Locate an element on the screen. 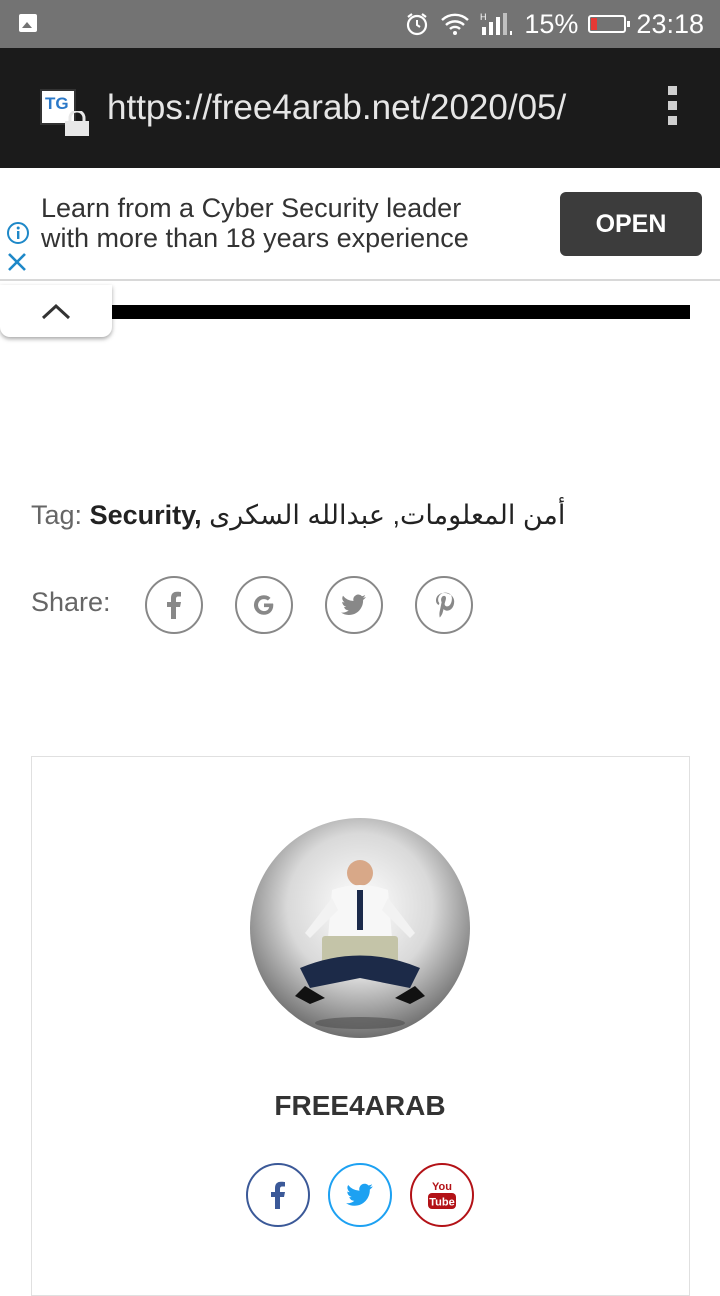 The height and width of the screenshot is (1296, 720). battery-icon is located at coordinates (609, 24).